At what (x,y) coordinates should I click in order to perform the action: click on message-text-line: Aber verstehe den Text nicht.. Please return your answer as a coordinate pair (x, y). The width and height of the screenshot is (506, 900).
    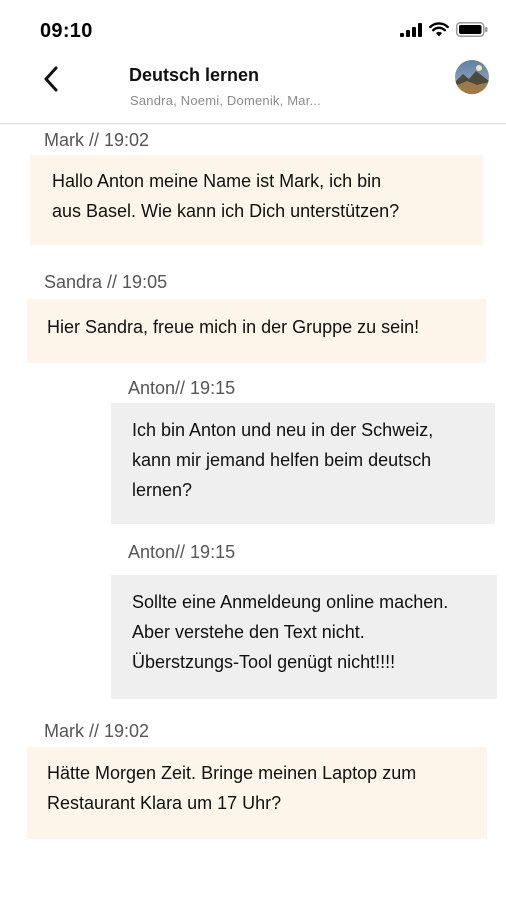
    Looking at the image, I should click on (248, 632).